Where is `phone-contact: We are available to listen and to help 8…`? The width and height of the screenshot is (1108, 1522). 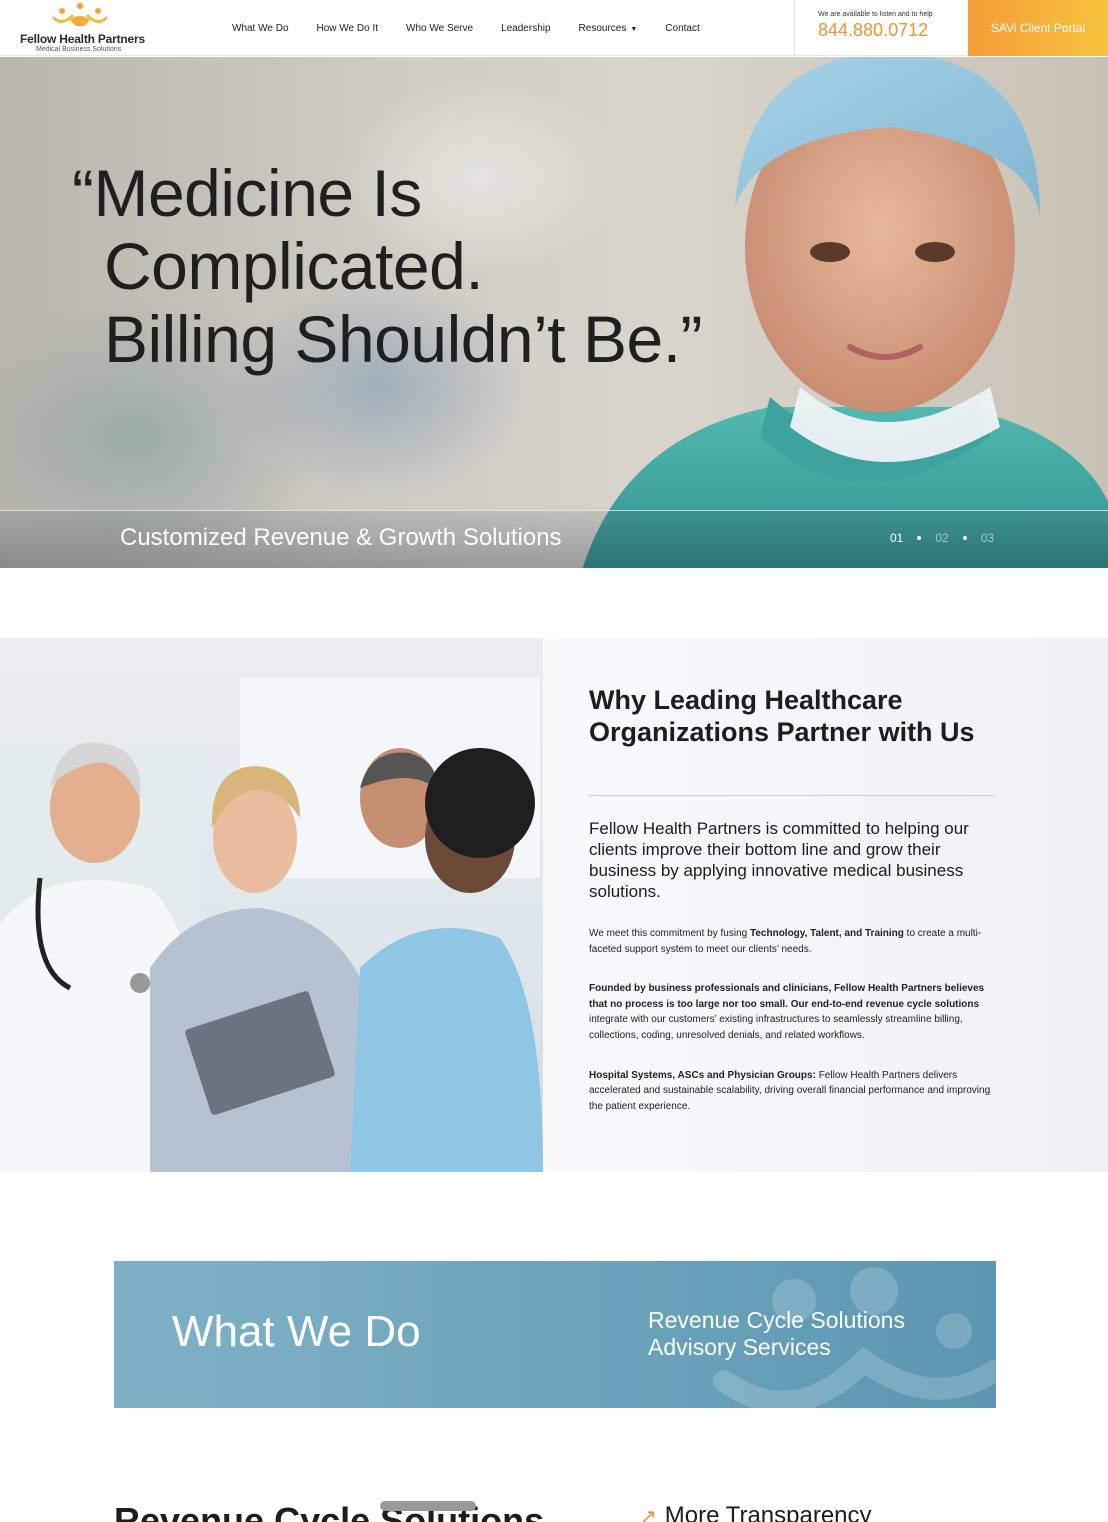 phone-contact: We are available to listen and to help 8… is located at coordinates (881, 28).